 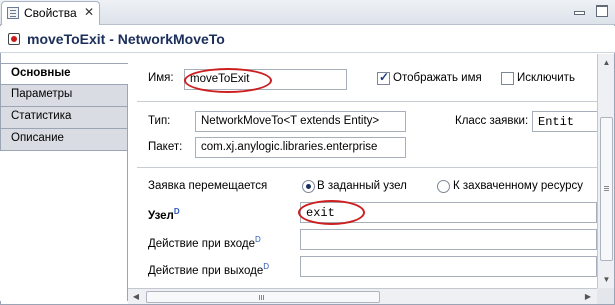 What do you see at coordinates (587, 11) in the screenshot?
I see `window-controls` at bounding box center [587, 11].